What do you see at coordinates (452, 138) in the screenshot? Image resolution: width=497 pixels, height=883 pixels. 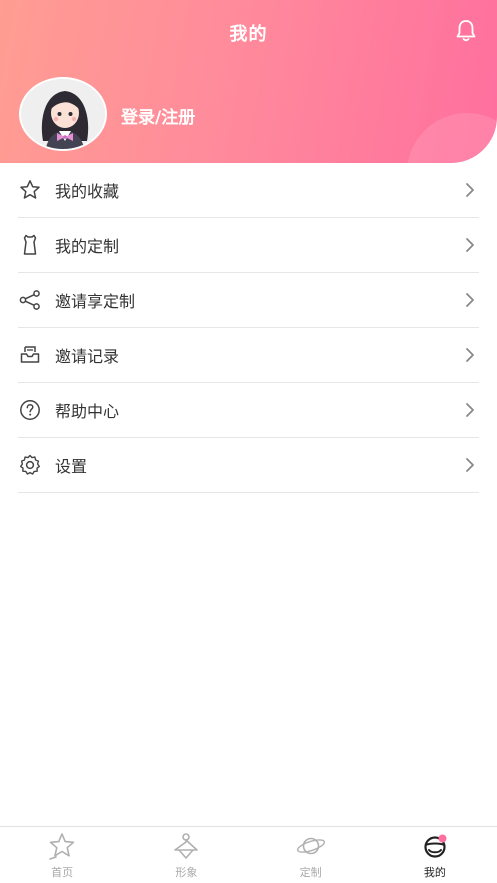 I see `header-decoration` at bounding box center [452, 138].